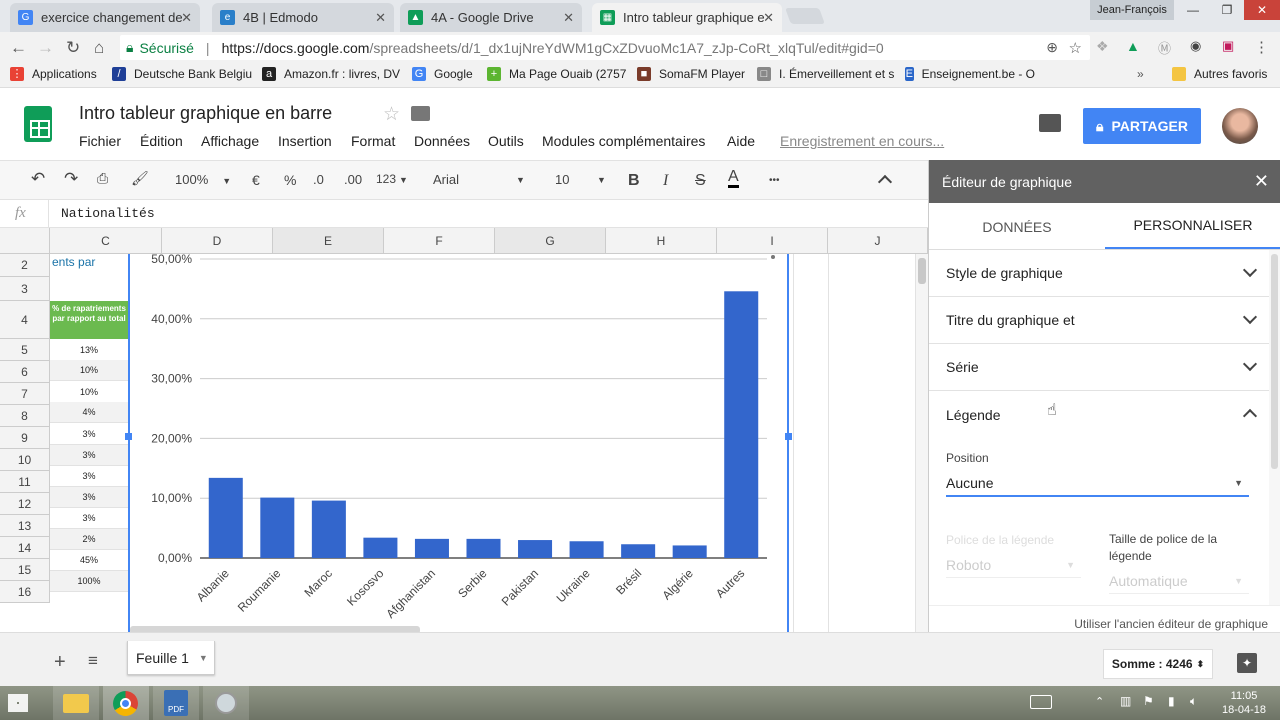 This screenshot has width=1280, height=720. I want to click on column-header: H, so click(661, 241).